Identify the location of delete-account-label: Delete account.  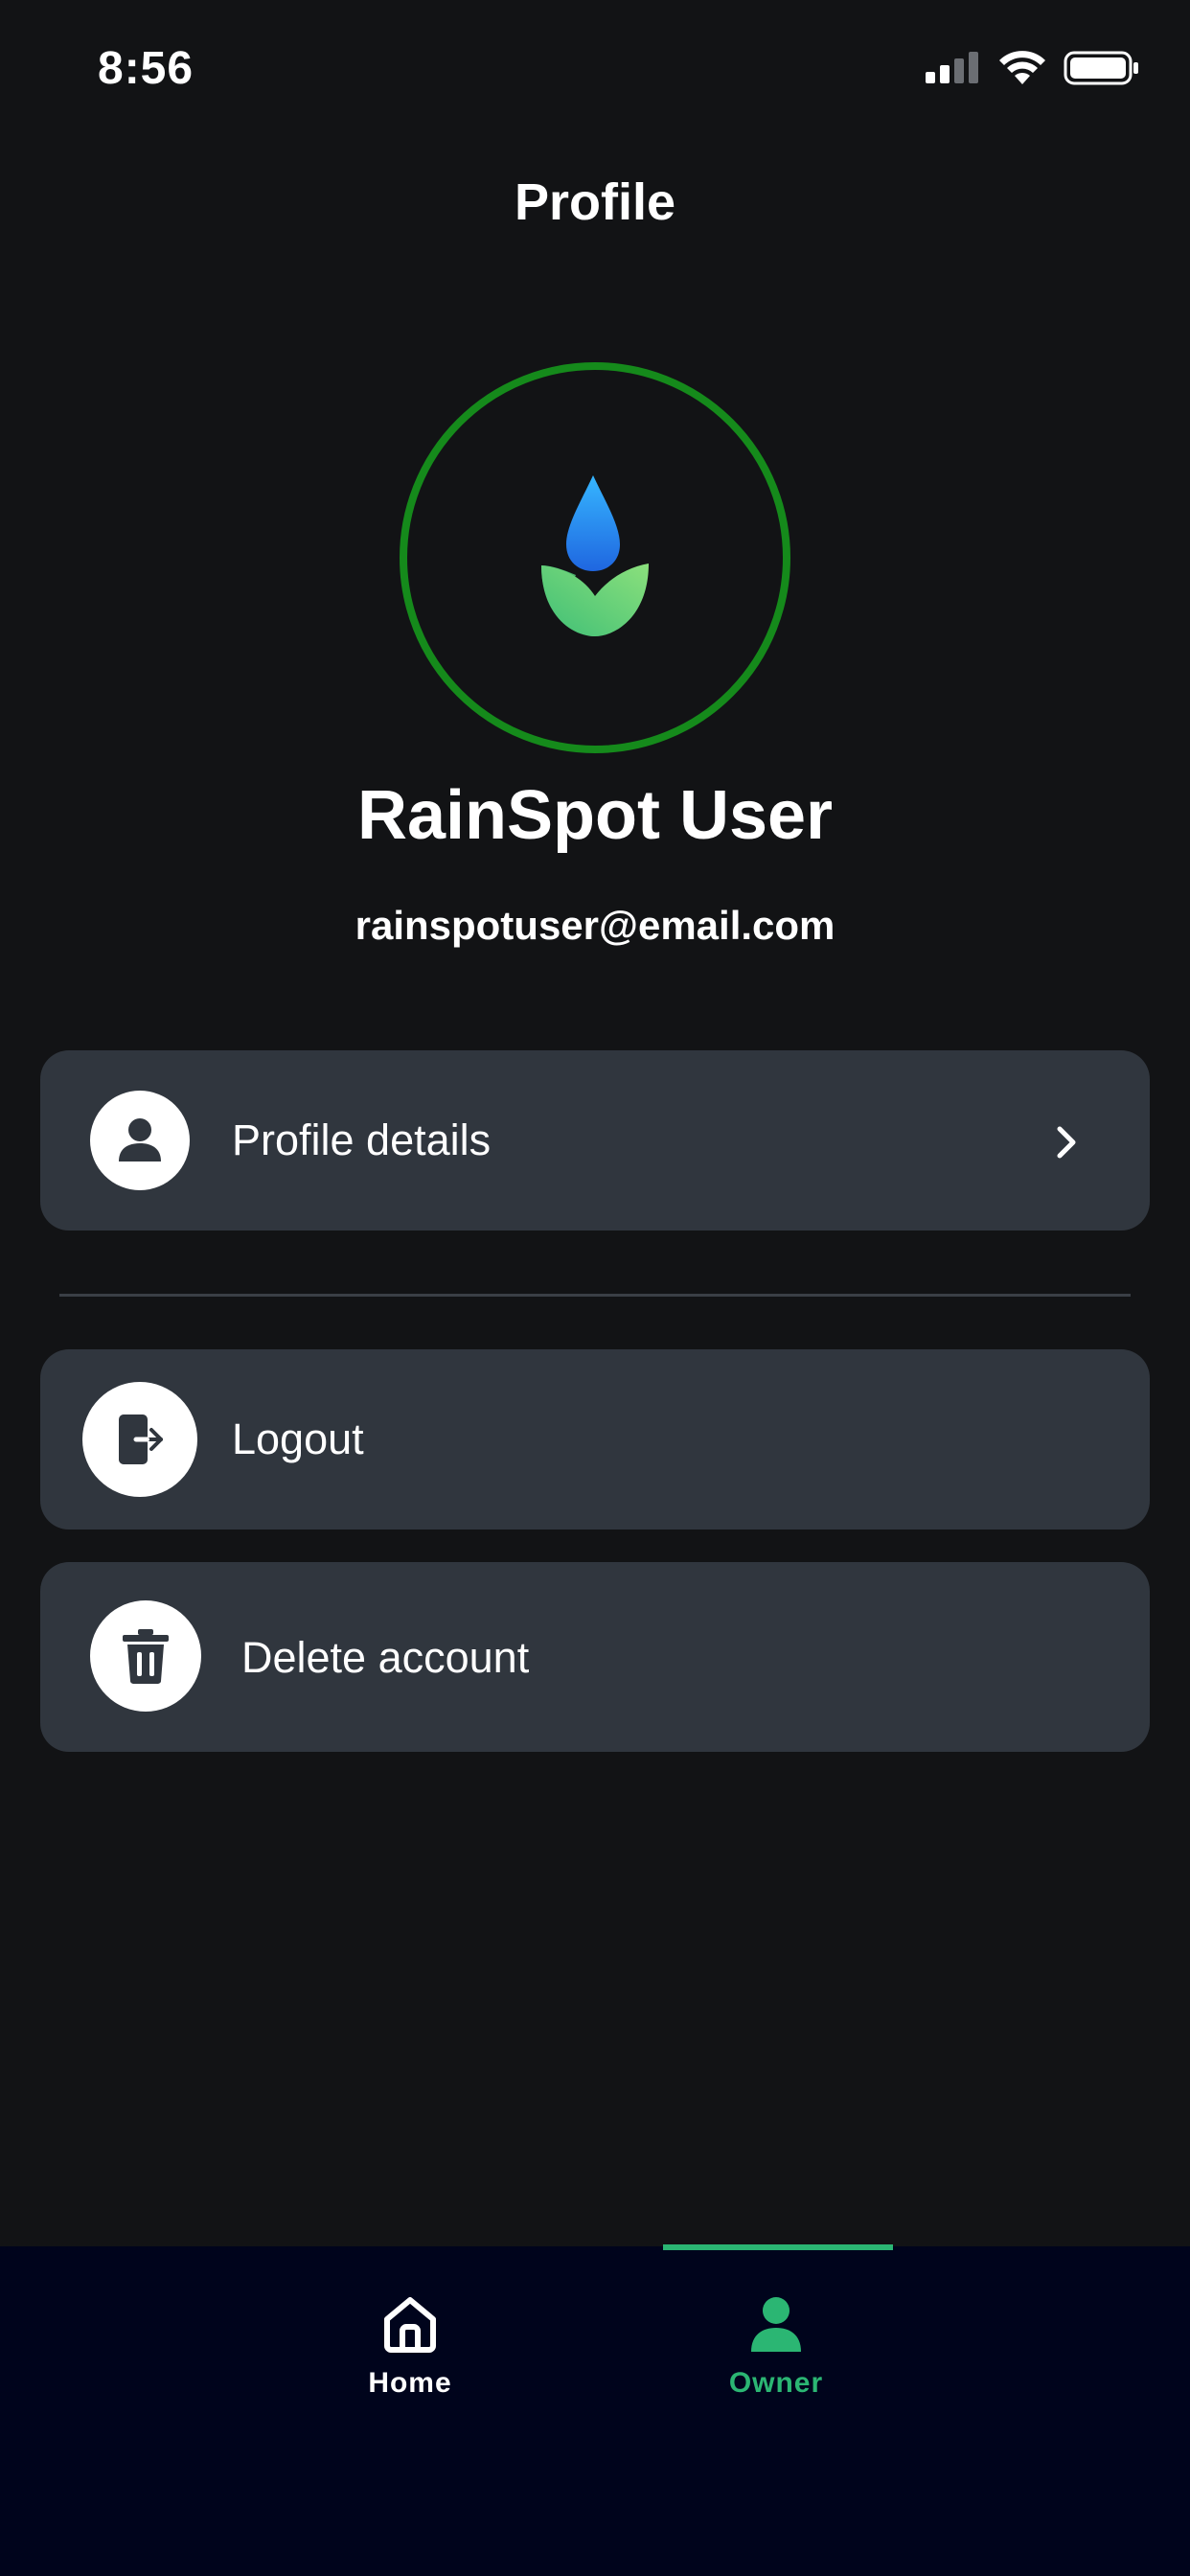
(386, 1657).